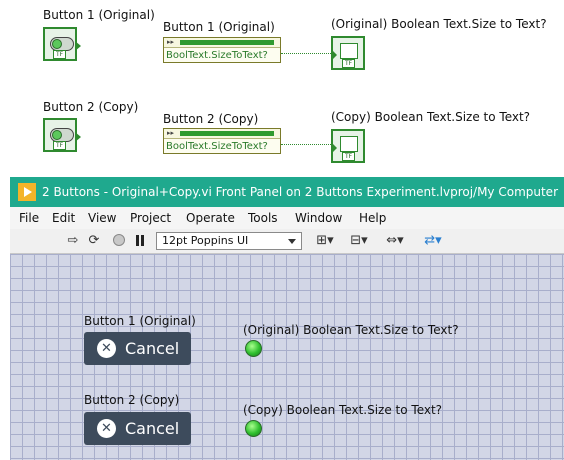  Describe the element at coordinates (359, 241) in the screenshot. I see `distribute-icon: ⊟▾` at that location.